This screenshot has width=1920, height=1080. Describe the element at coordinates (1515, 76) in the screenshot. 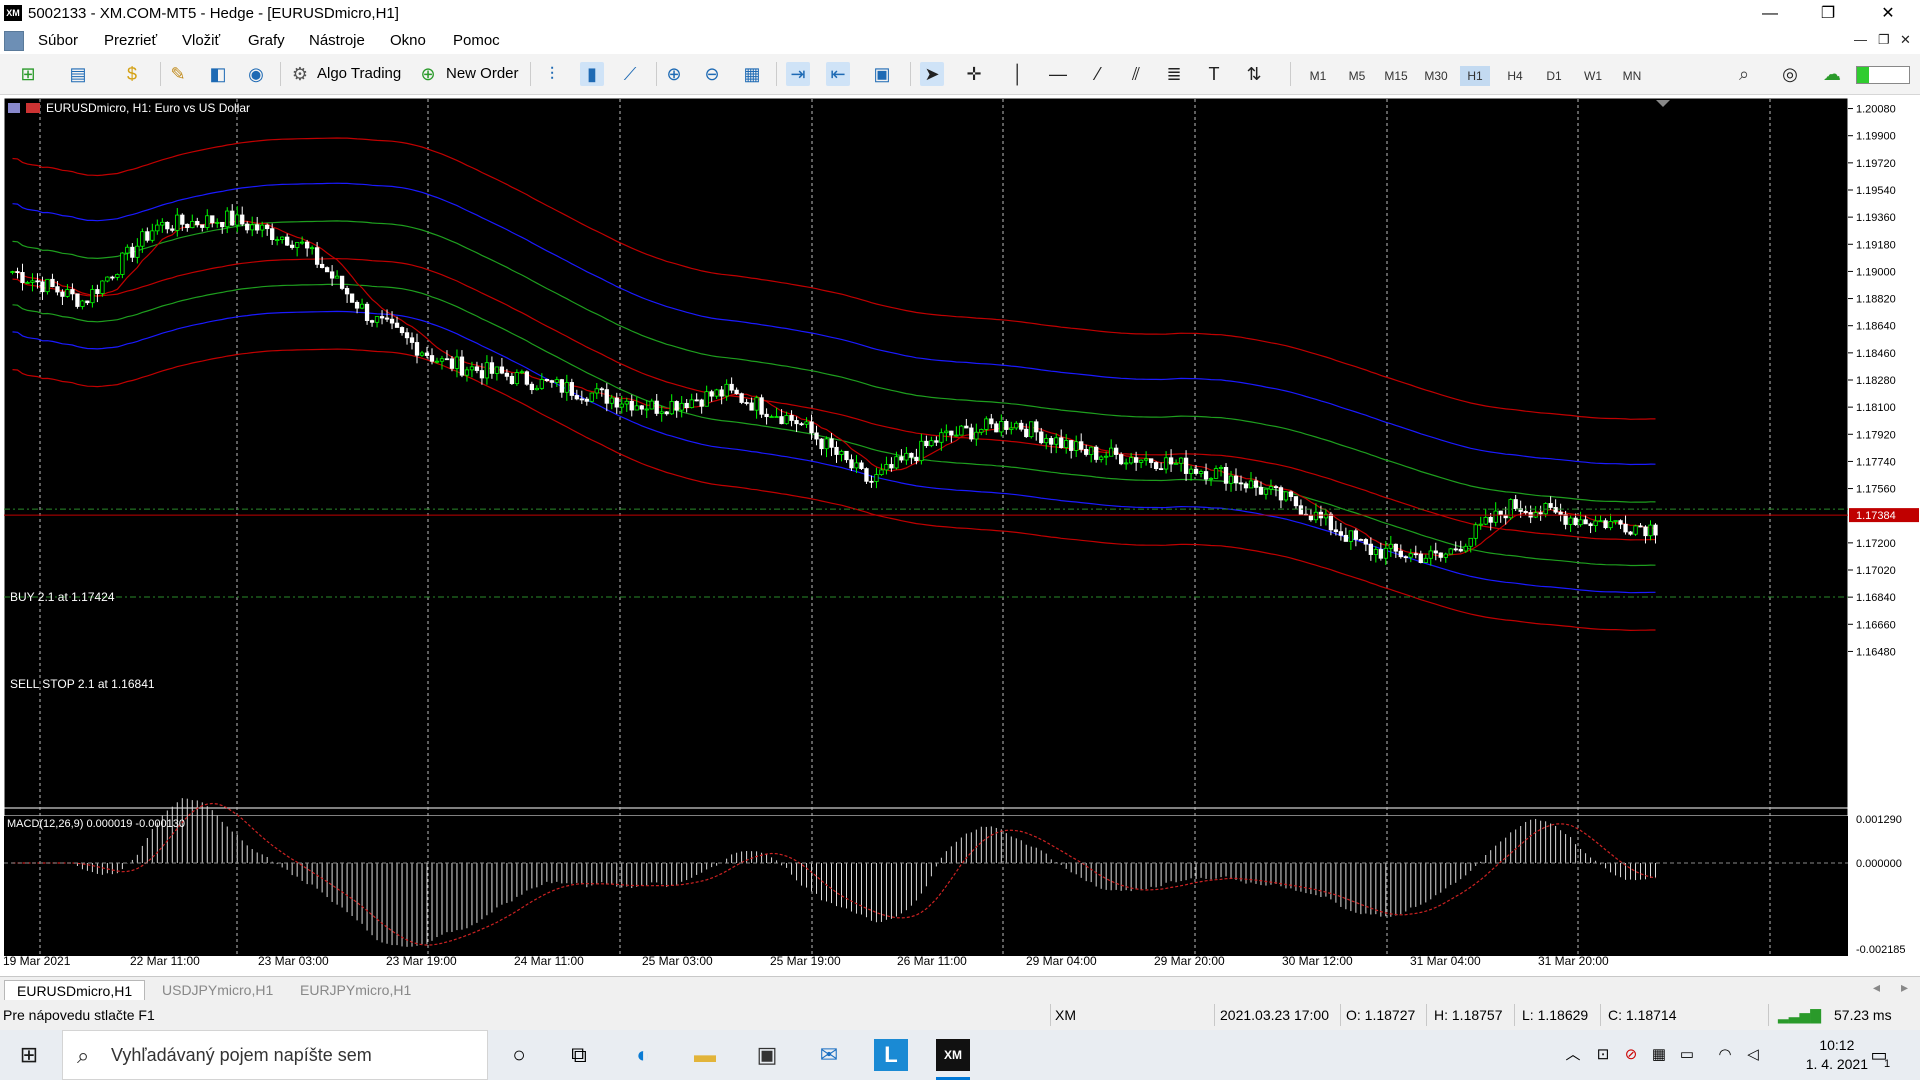

I see `timeframe-h4: H4` at that location.